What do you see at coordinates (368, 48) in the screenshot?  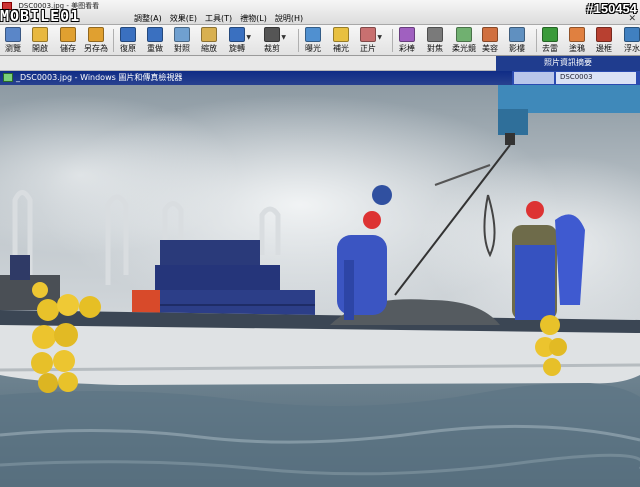 I see `positive-film-label: 正片` at bounding box center [368, 48].